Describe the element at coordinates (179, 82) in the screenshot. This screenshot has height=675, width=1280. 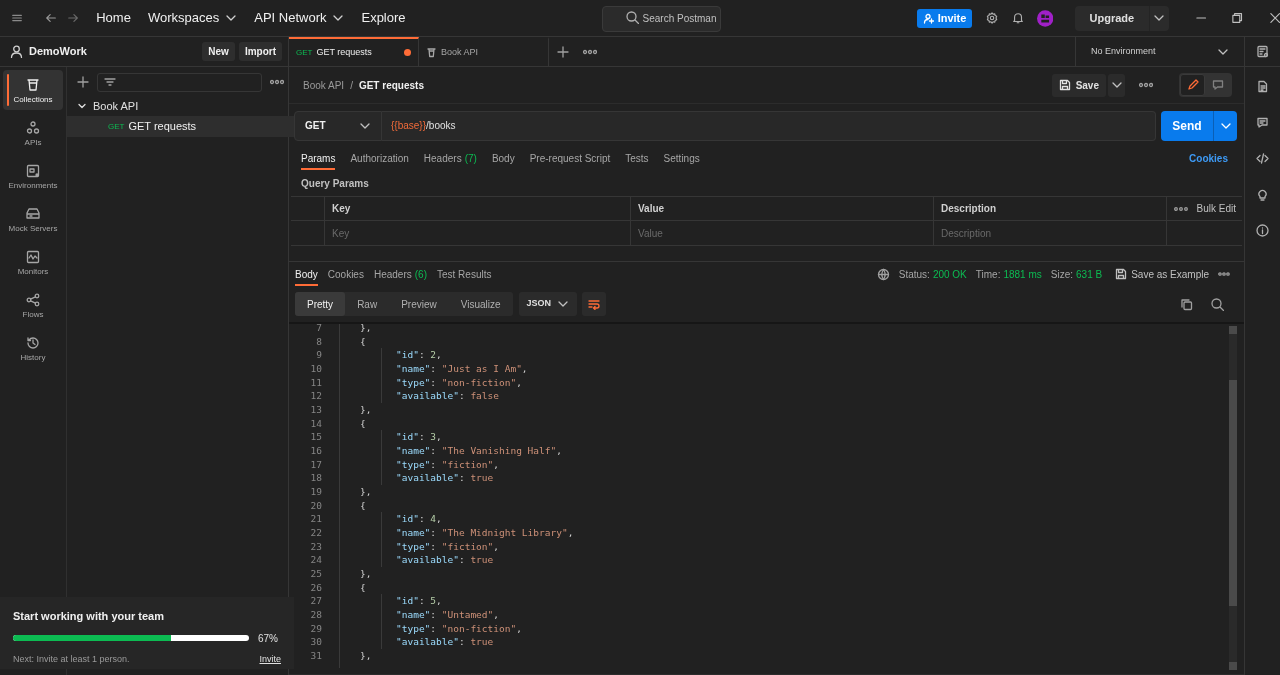
I see `filter-field` at that location.